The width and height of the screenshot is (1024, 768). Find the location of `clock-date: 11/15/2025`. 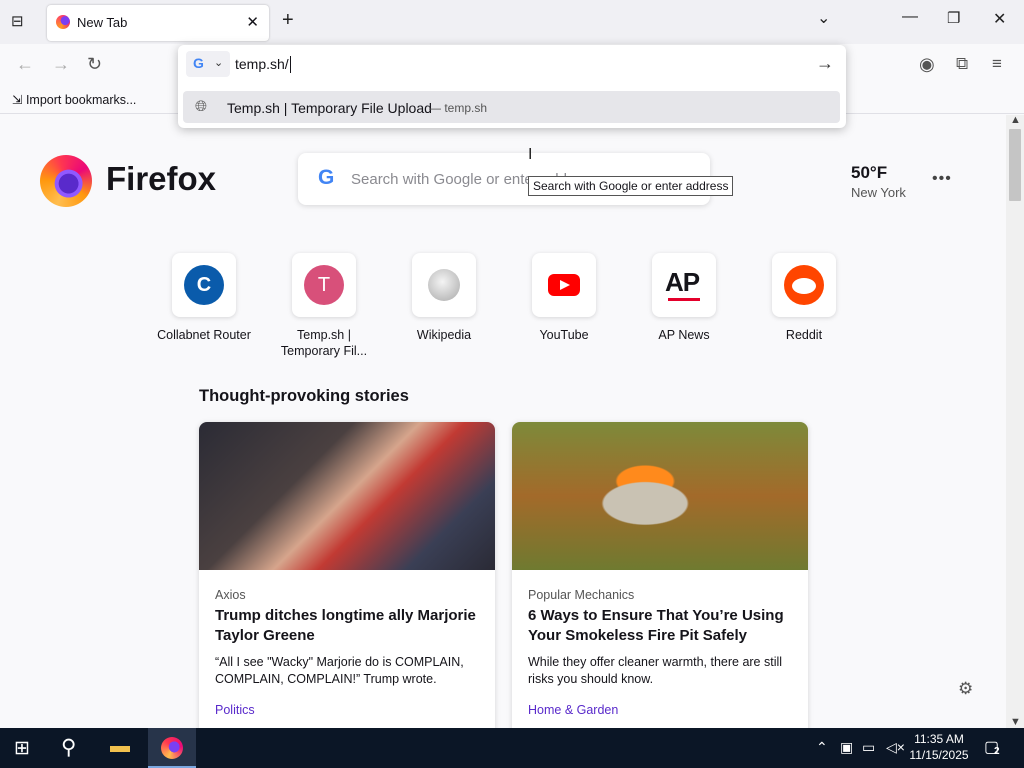

clock-date: 11/15/2025 is located at coordinates (939, 755).